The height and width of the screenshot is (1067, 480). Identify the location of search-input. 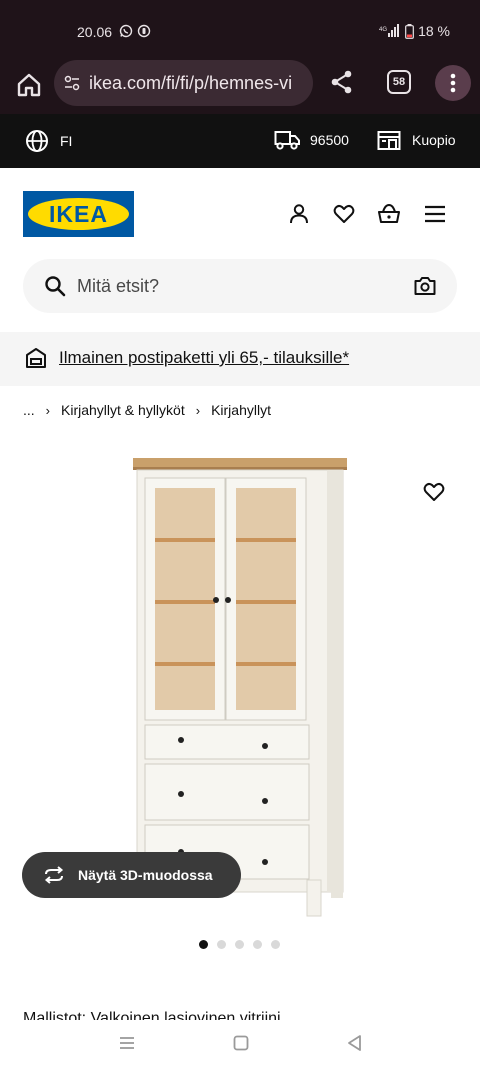
(227, 286).